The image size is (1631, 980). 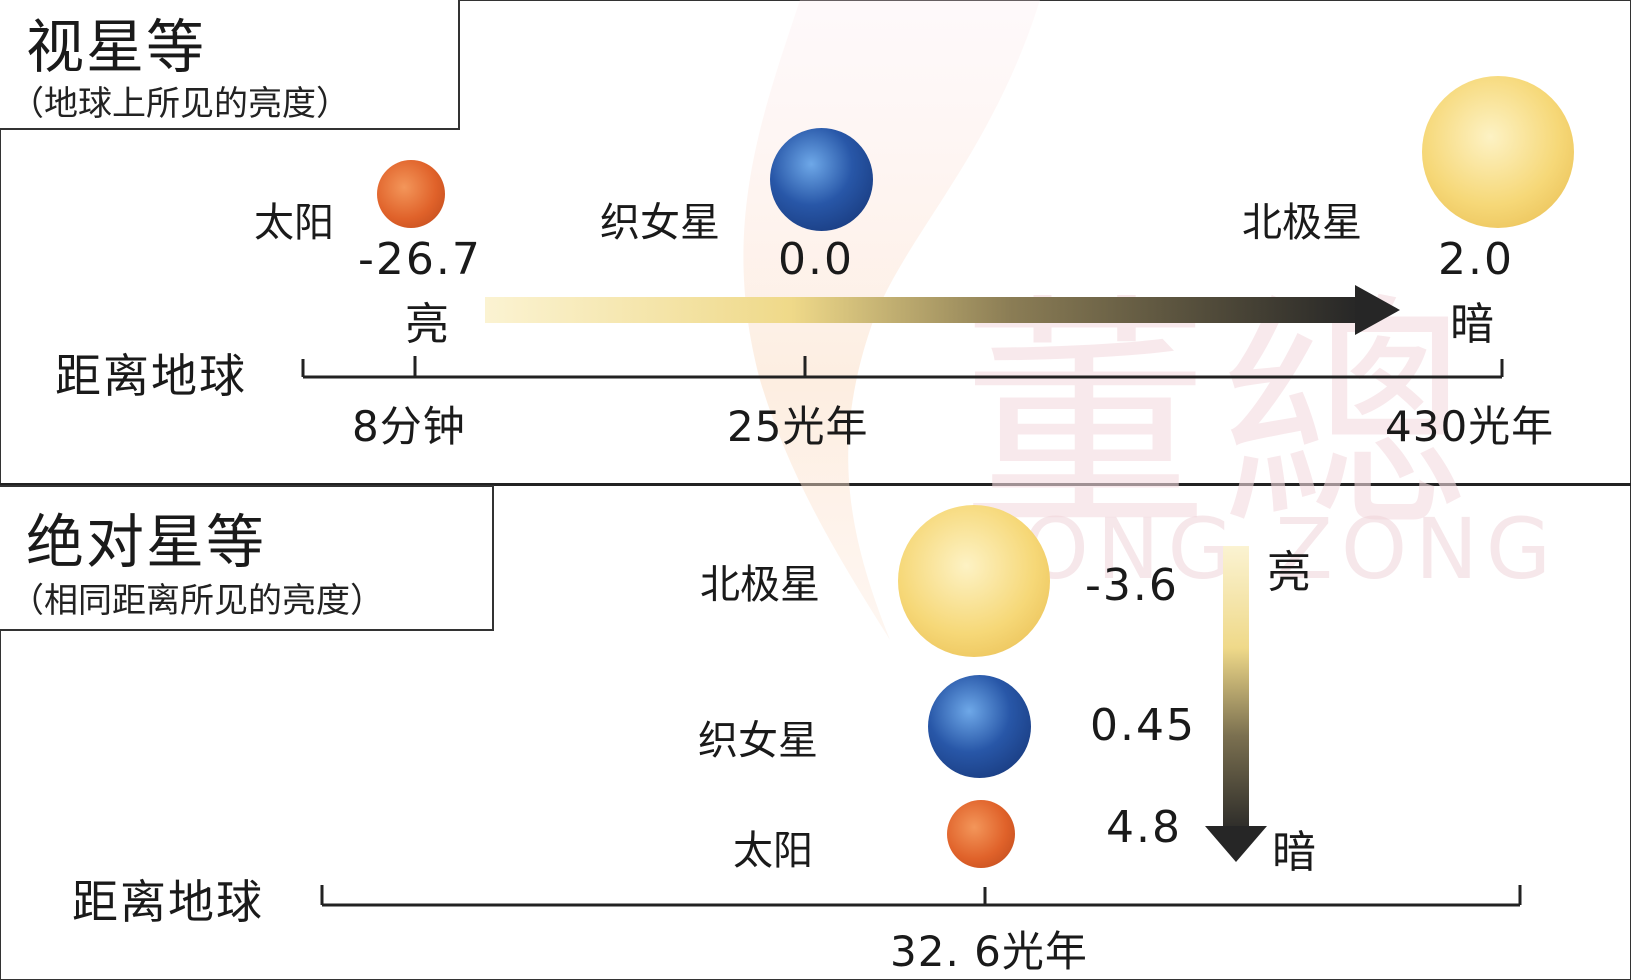 What do you see at coordinates (1132, 585) in the screenshot?
I see `bottom-star-magnitude-polaris: -3.6` at bounding box center [1132, 585].